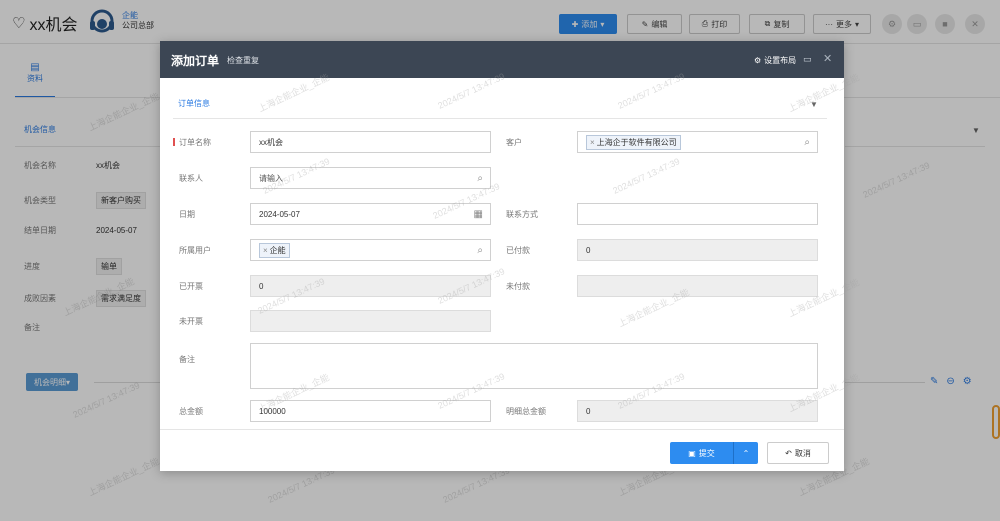 The image size is (1000, 521). What do you see at coordinates (746, 453) in the screenshot?
I see `submit-options-chevron-icon: ⌃` at bounding box center [746, 453].